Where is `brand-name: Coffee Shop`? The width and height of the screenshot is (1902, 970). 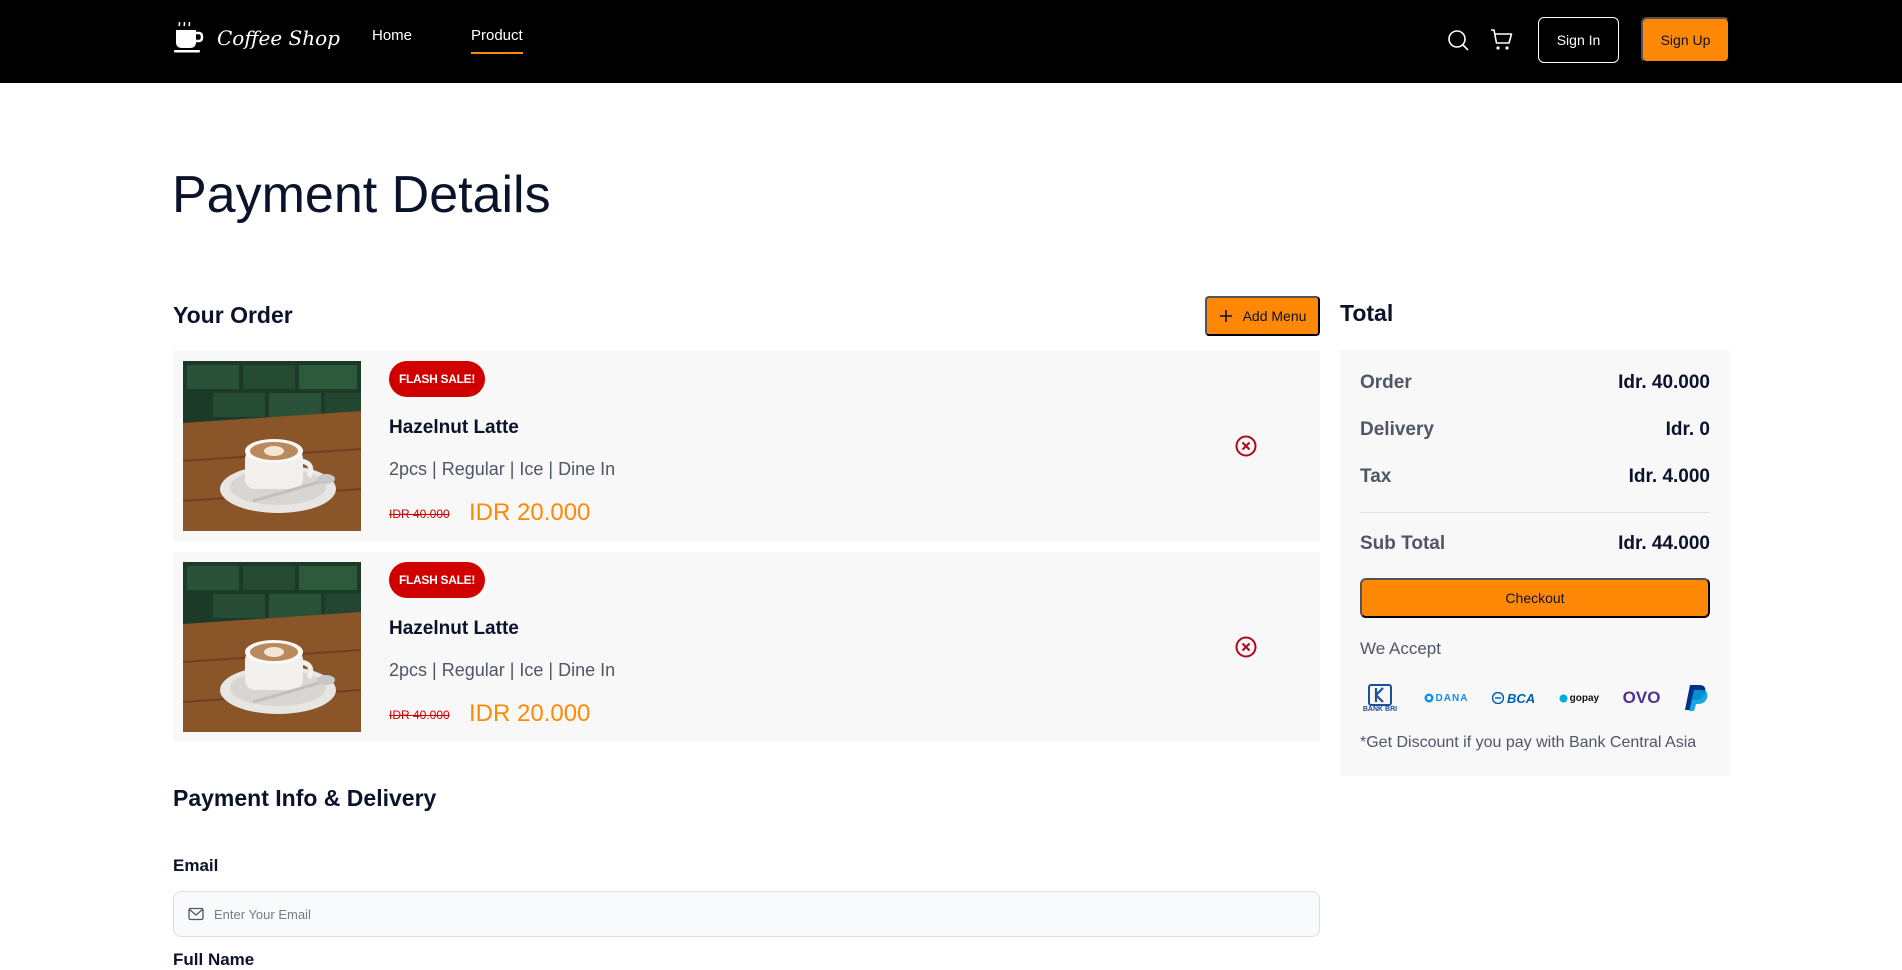
brand-name: Coffee Shop is located at coordinates (278, 38).